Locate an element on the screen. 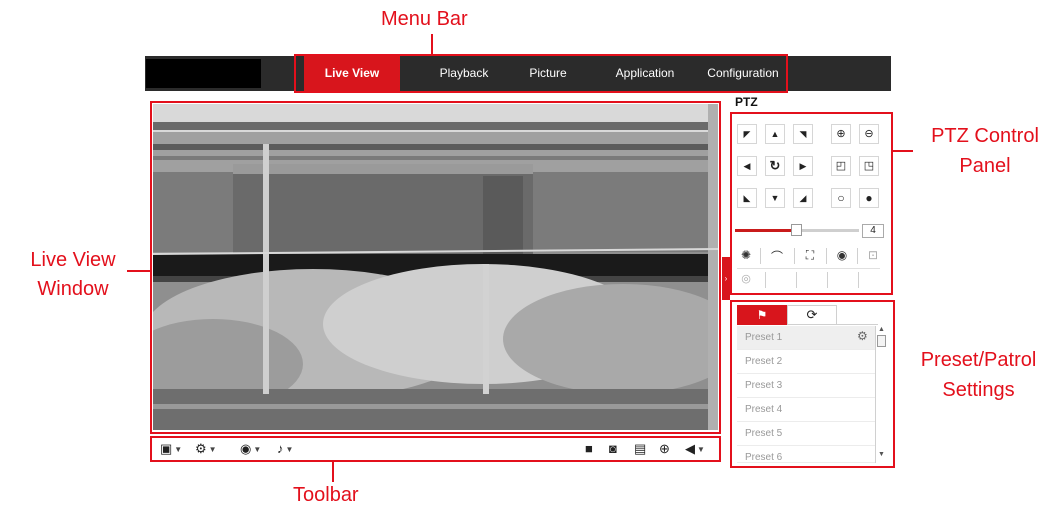 This screenshot has width=1057, height=508. menu-bar-annotation: Menu Bar is located at coordinates (424, 19).